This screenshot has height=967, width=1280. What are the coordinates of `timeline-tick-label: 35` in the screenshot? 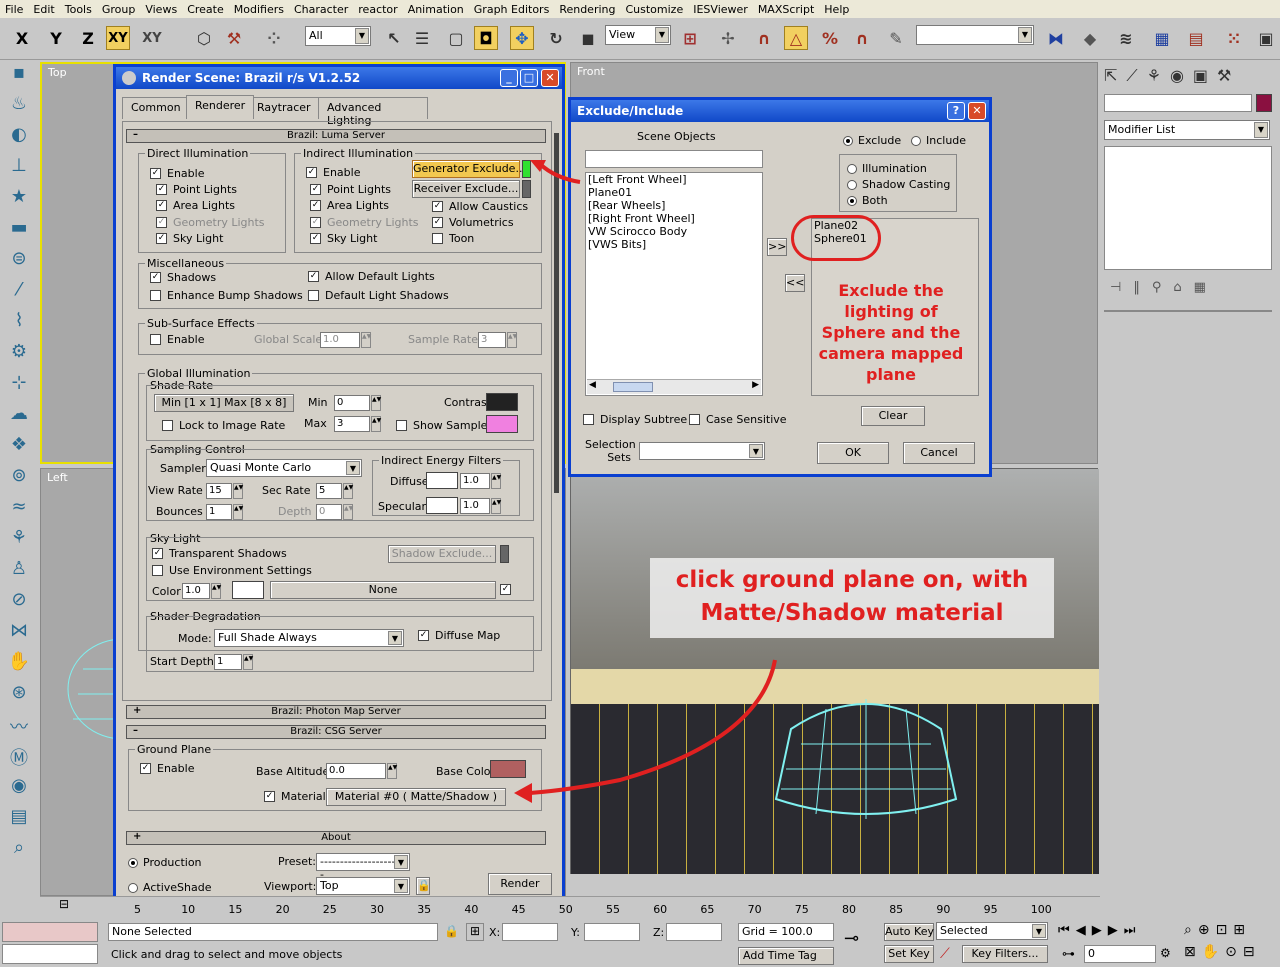 It's located at (424, 909).